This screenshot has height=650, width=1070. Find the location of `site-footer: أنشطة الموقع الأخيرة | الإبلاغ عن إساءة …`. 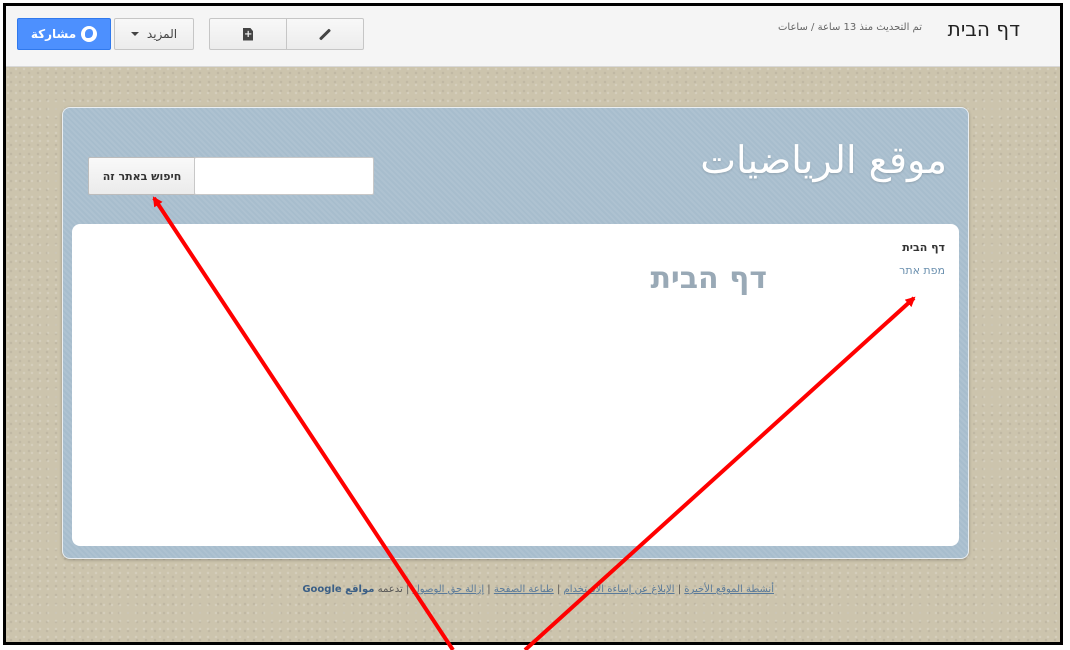

site-footer: أنشطة الموقع الأخيرة | الإبلاغ عن إساءة … is located at coordinates (524, 589).